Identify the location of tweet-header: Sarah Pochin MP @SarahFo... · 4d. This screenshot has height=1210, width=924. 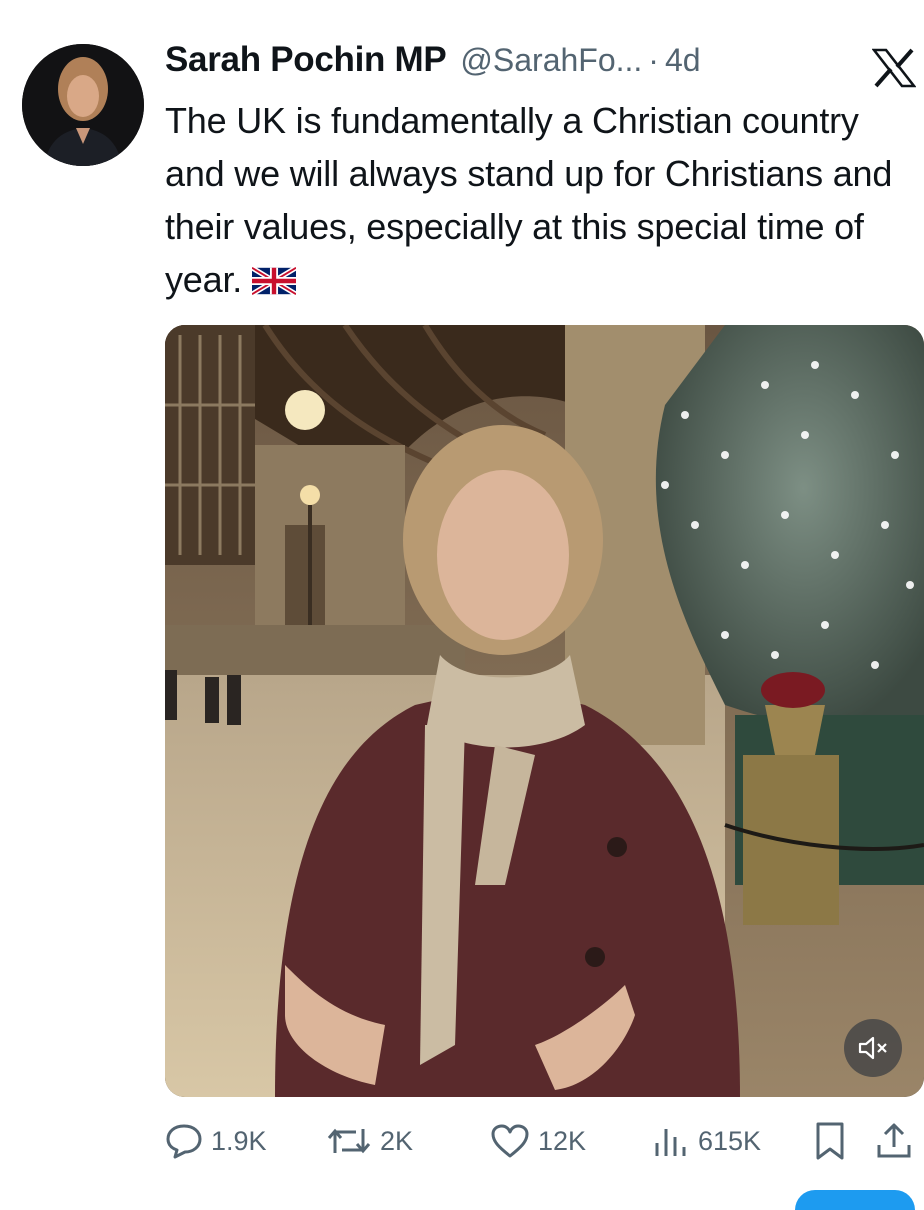
(433, 65).